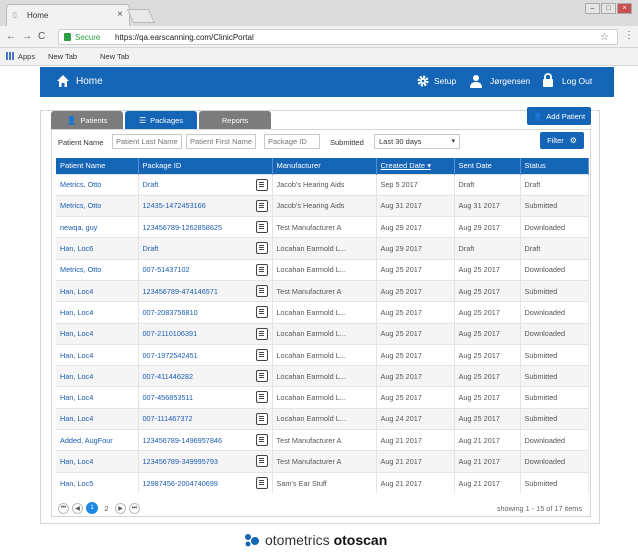 The width and height of the screenshot is (638, 553). I want to click on logout-link: Log Out, so click(577, 81).